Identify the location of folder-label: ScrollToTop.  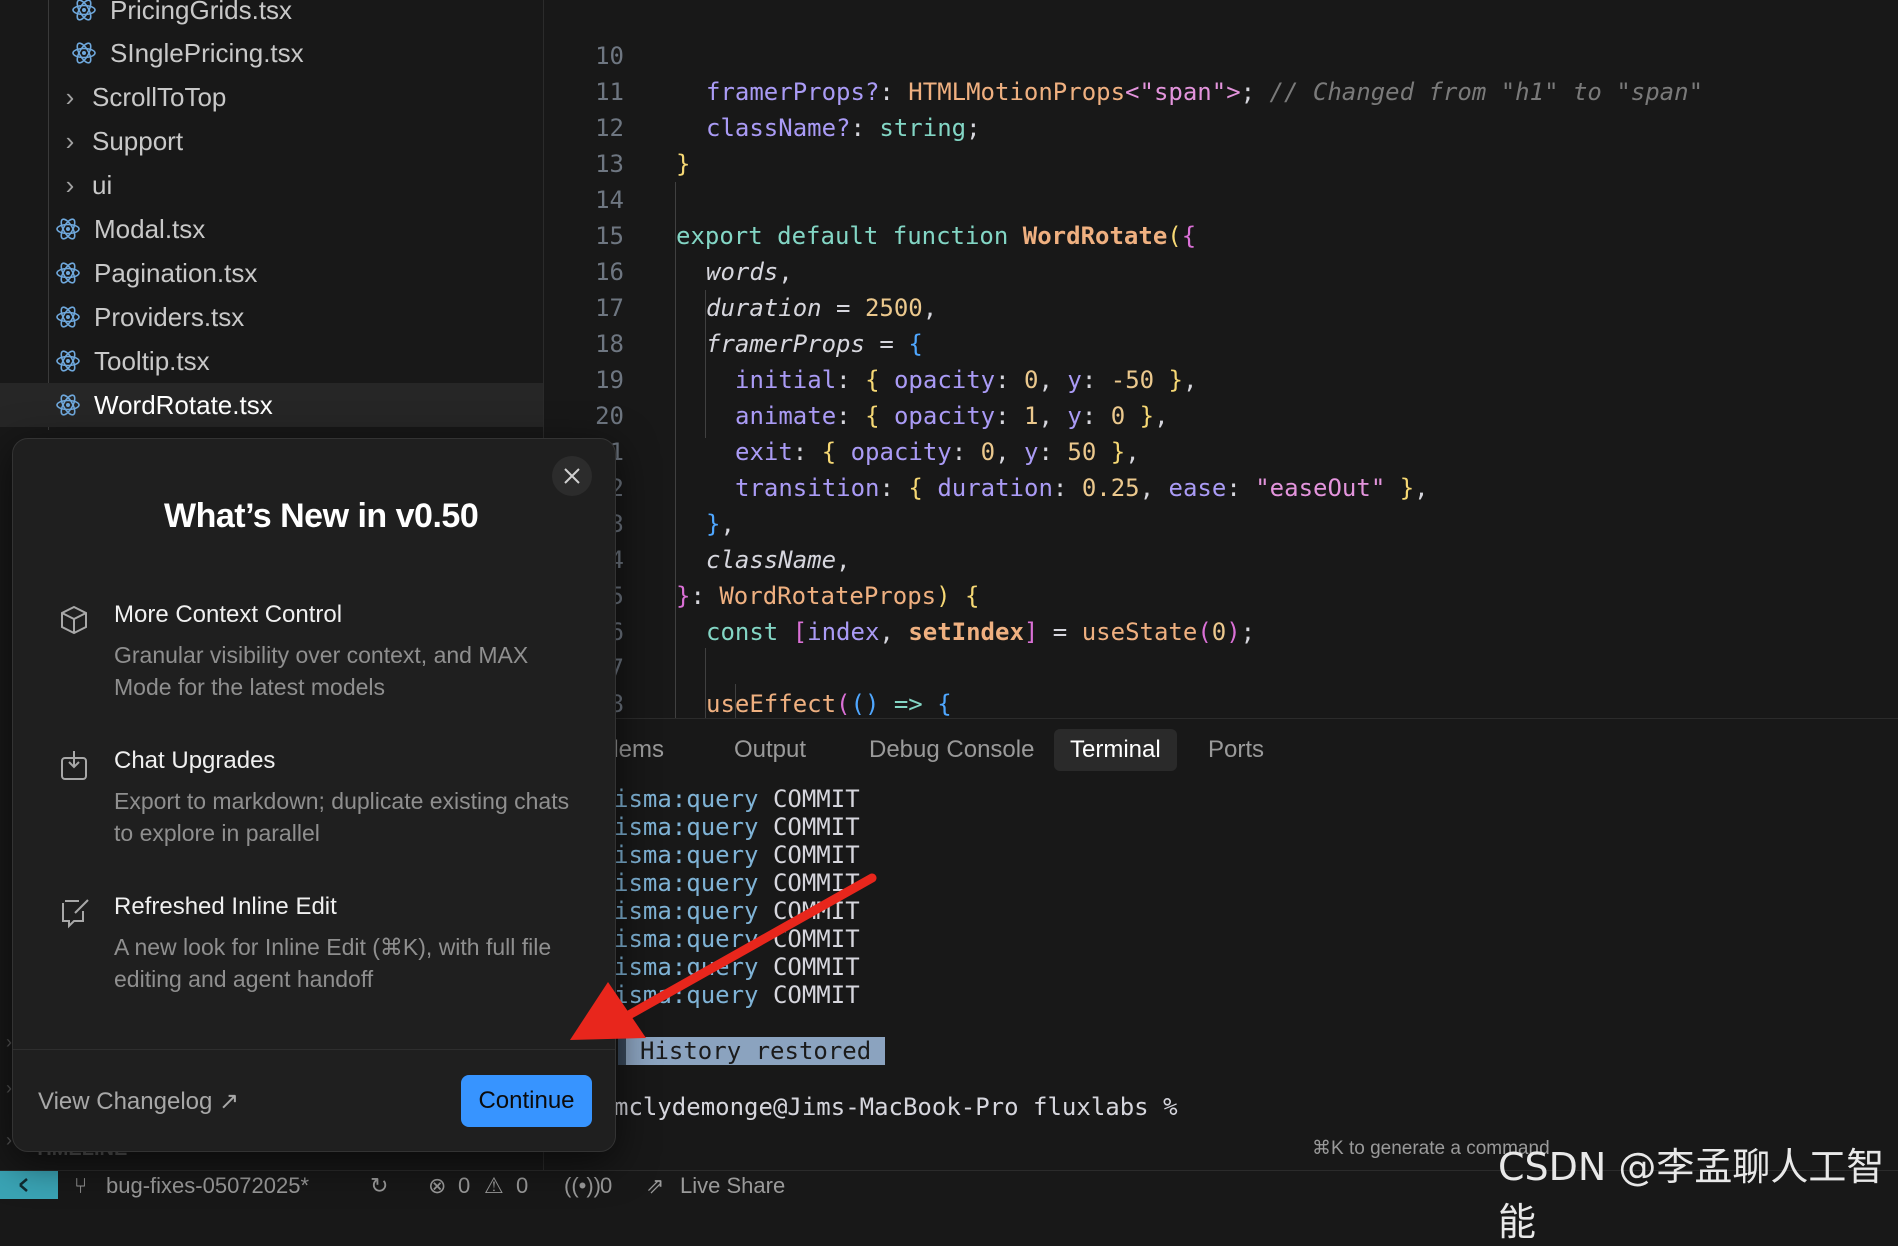
(159, 96).